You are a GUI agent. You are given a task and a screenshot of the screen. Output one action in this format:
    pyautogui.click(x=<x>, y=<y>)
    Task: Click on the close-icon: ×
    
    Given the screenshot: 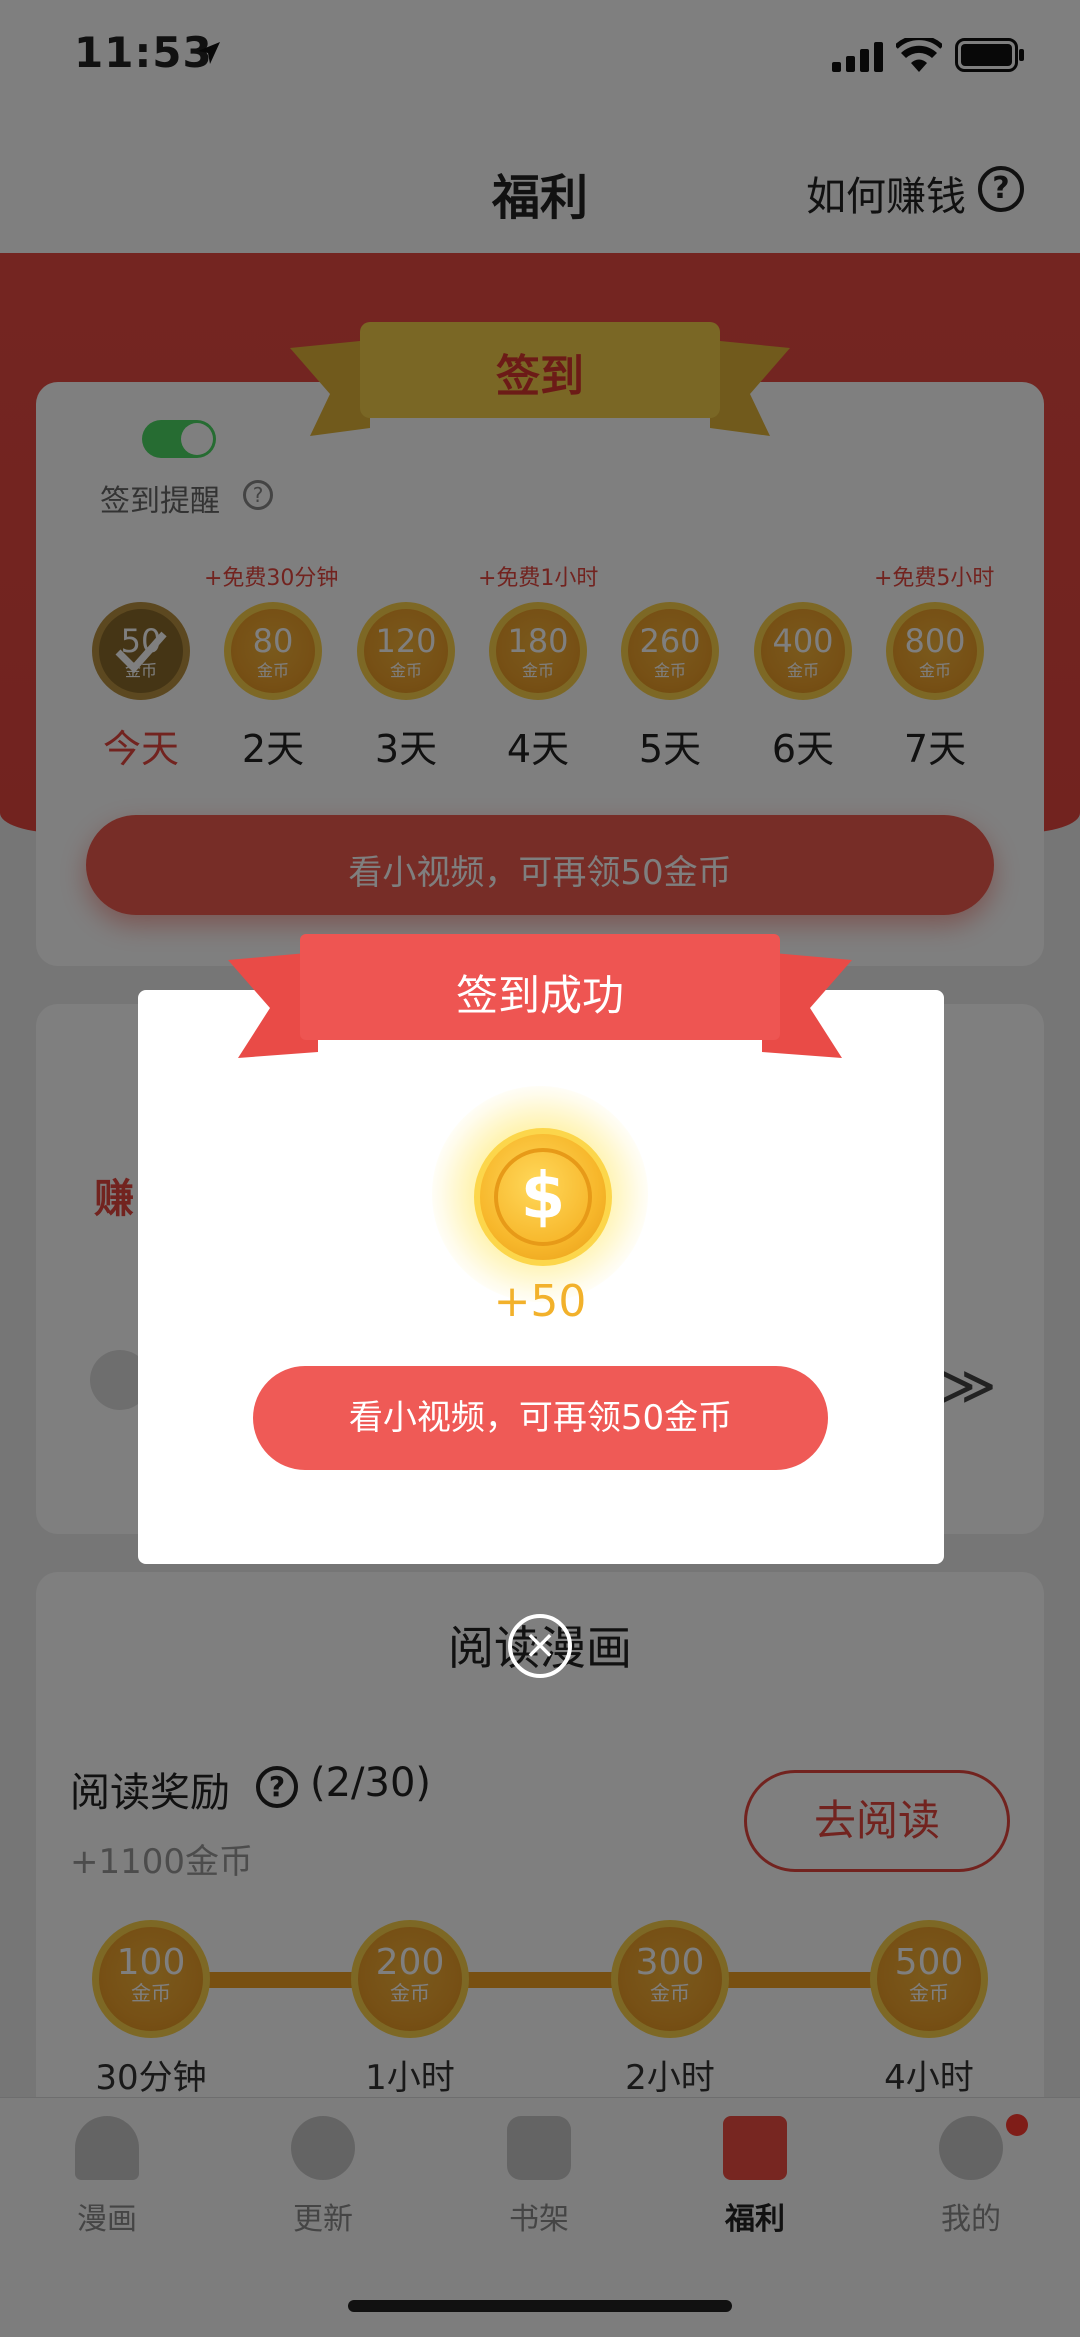 What is the action you would take?
    pyautogui.click(x=540, y=1646)
    